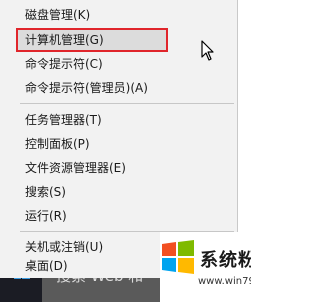 The image size is (320, 302). Describe the element at coordinates (118, 144) in the screenshot. I see `menu-item-control-panel: 控制面板(P)` at that location.